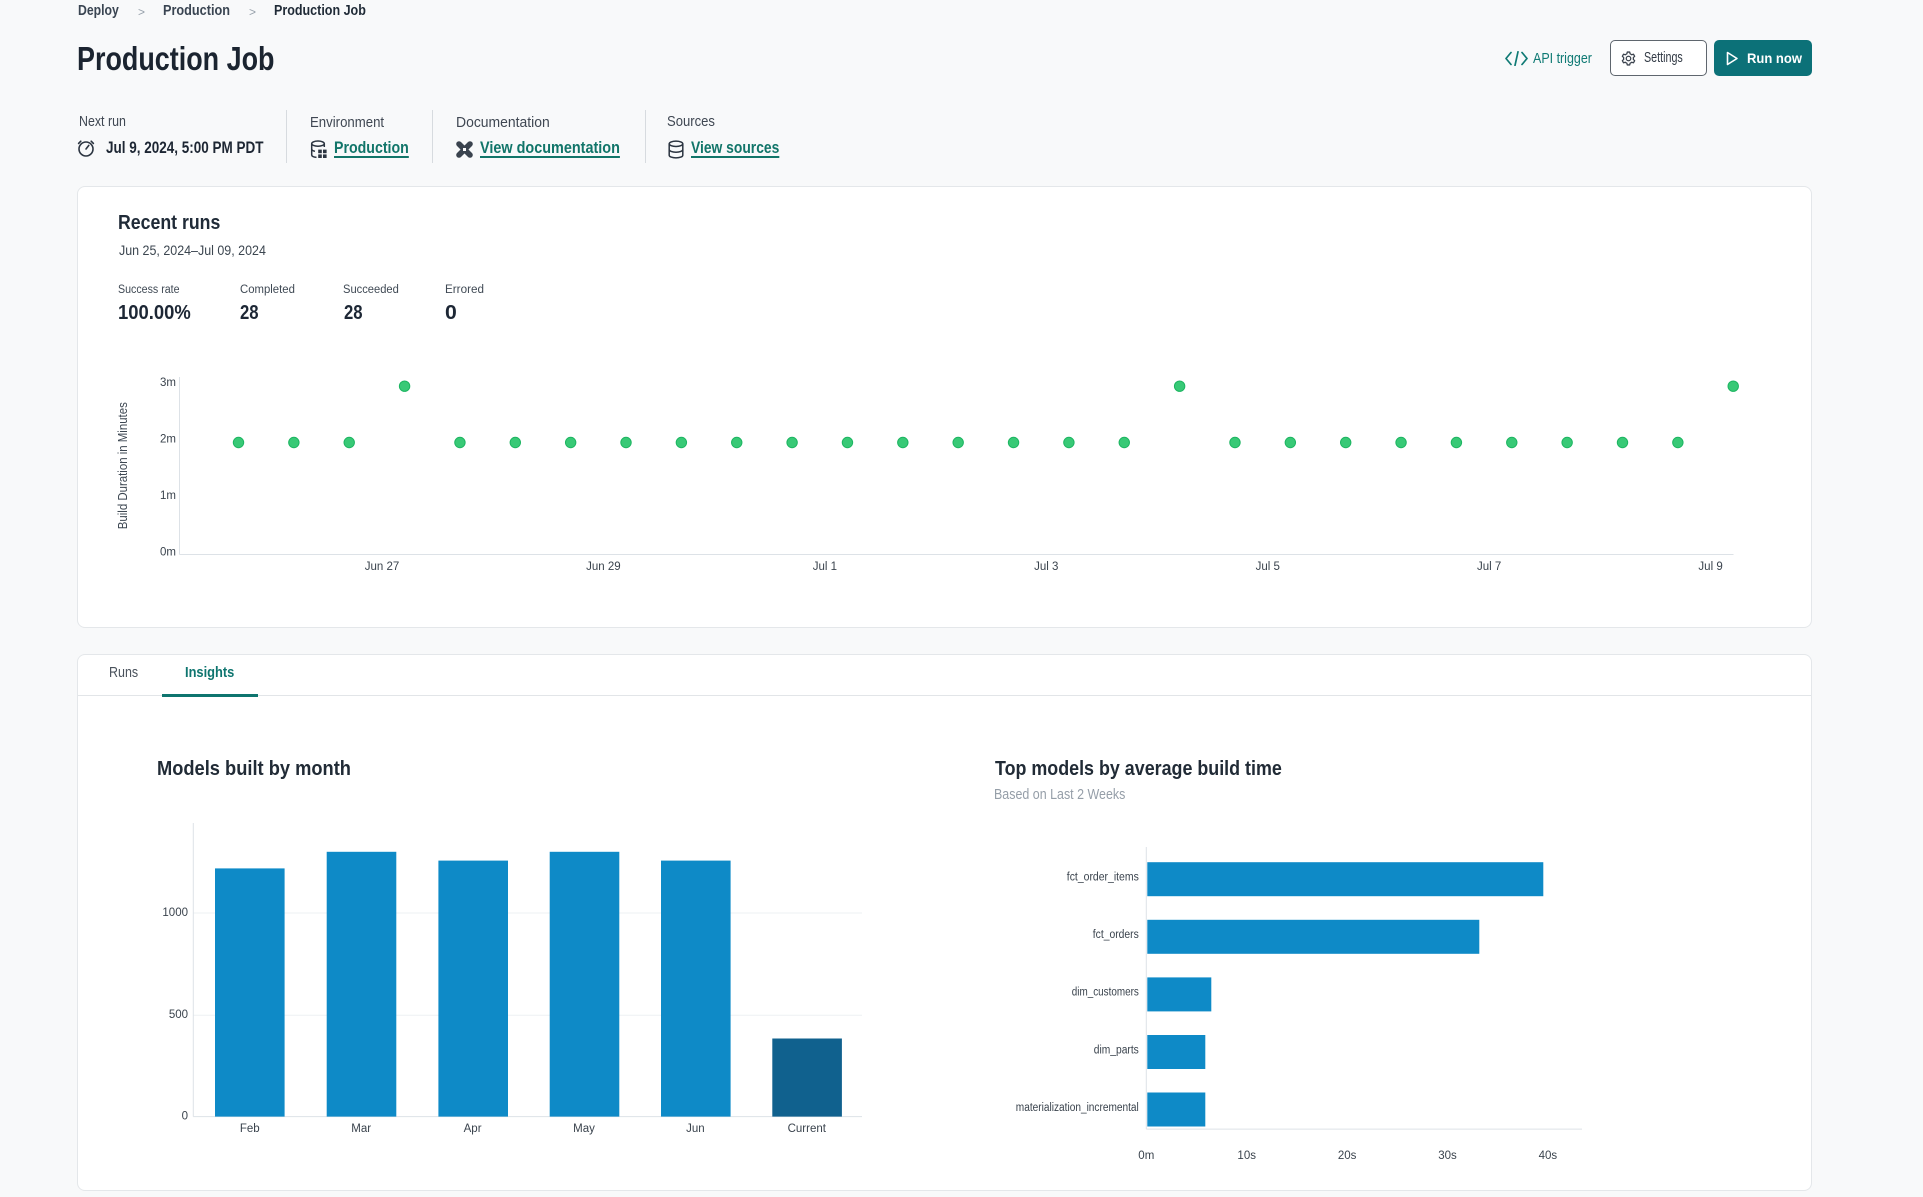 The height and width of the screenshot is (1197, 1923). I want to click on svg-text: fct_orders, so click(1116, 935).